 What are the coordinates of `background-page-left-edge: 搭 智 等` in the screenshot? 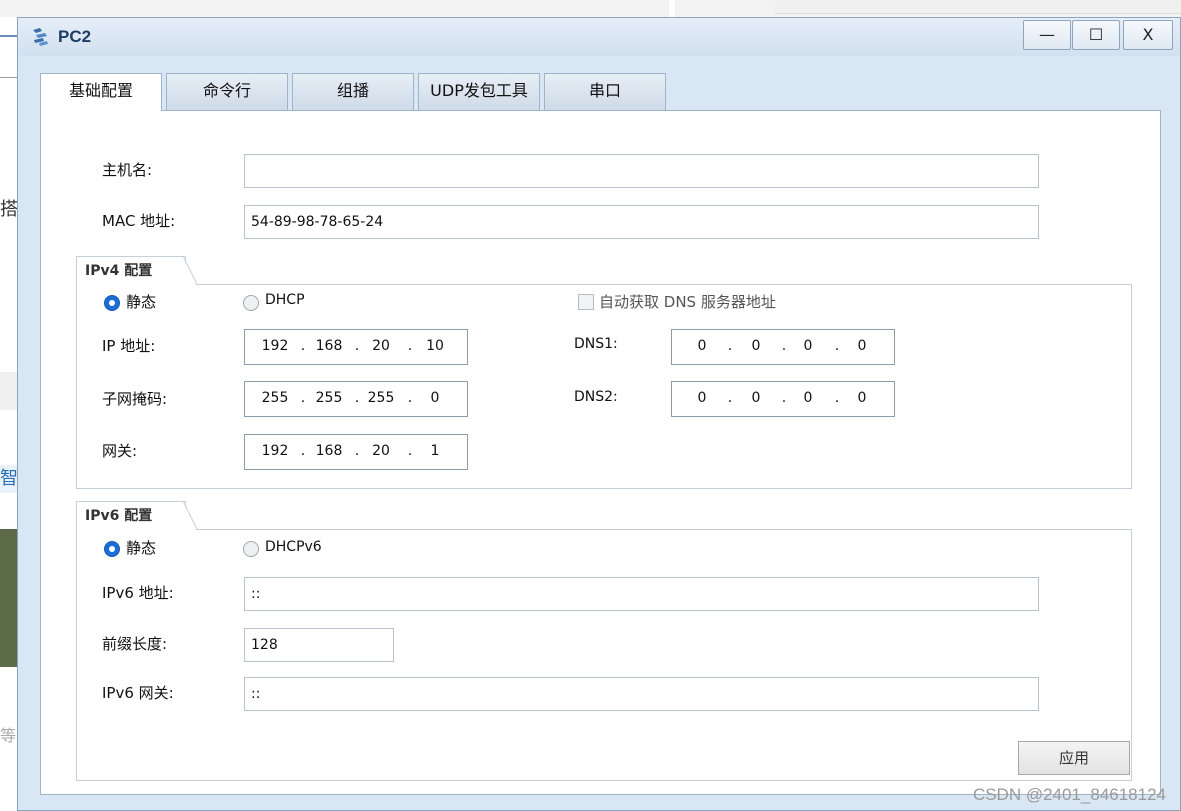 It's located at (8, 414).